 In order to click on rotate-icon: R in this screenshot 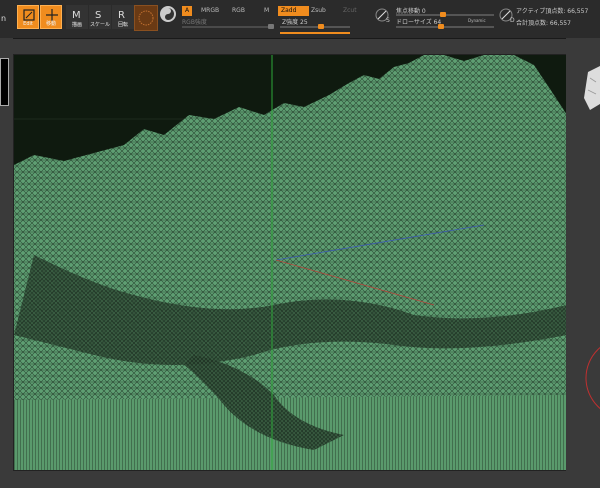, I will do `click(121, 15)`.